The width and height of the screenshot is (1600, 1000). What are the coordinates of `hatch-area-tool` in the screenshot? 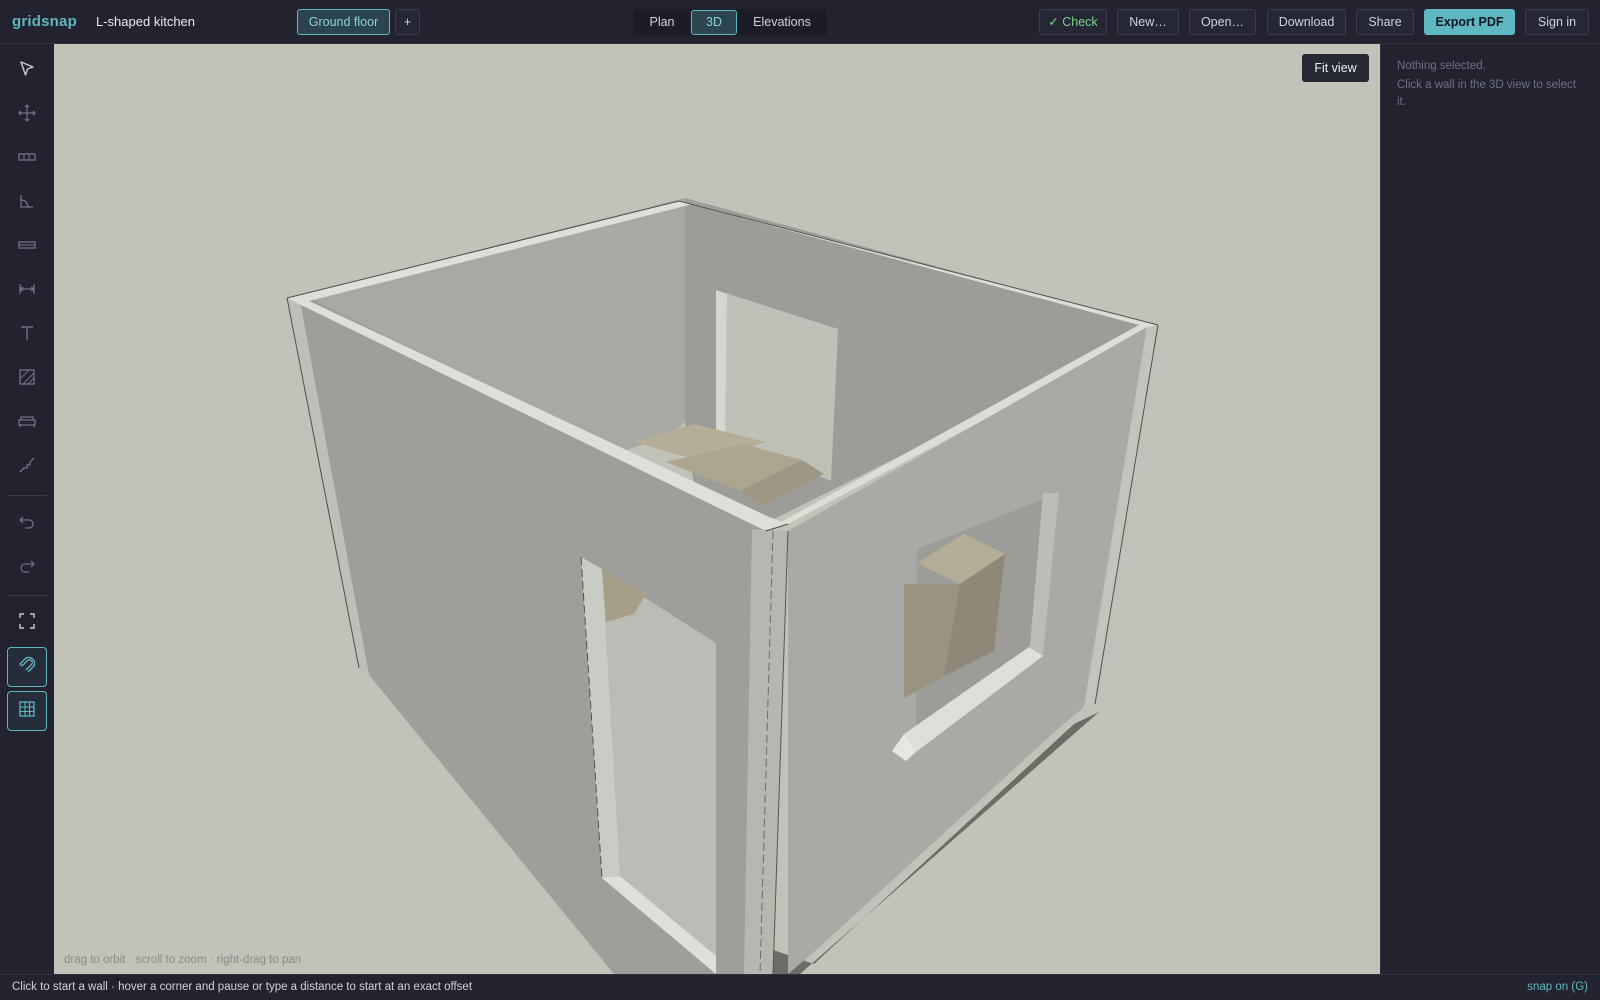 It's located at (27, 379).